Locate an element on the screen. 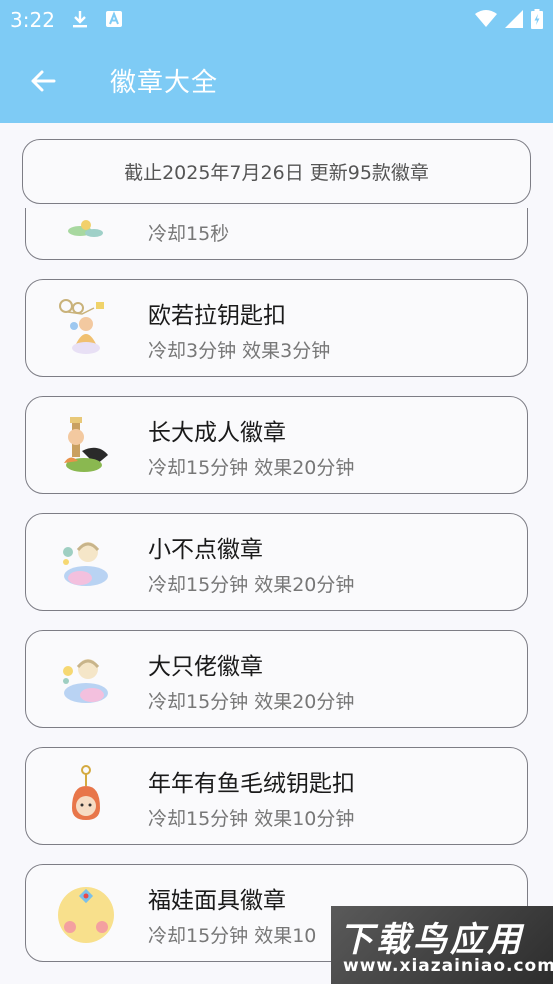 This screenshot has width=553, height=984. badge-subtitle: 冷却15分钟 效果10分钟 is located at coordinates (251, 819).